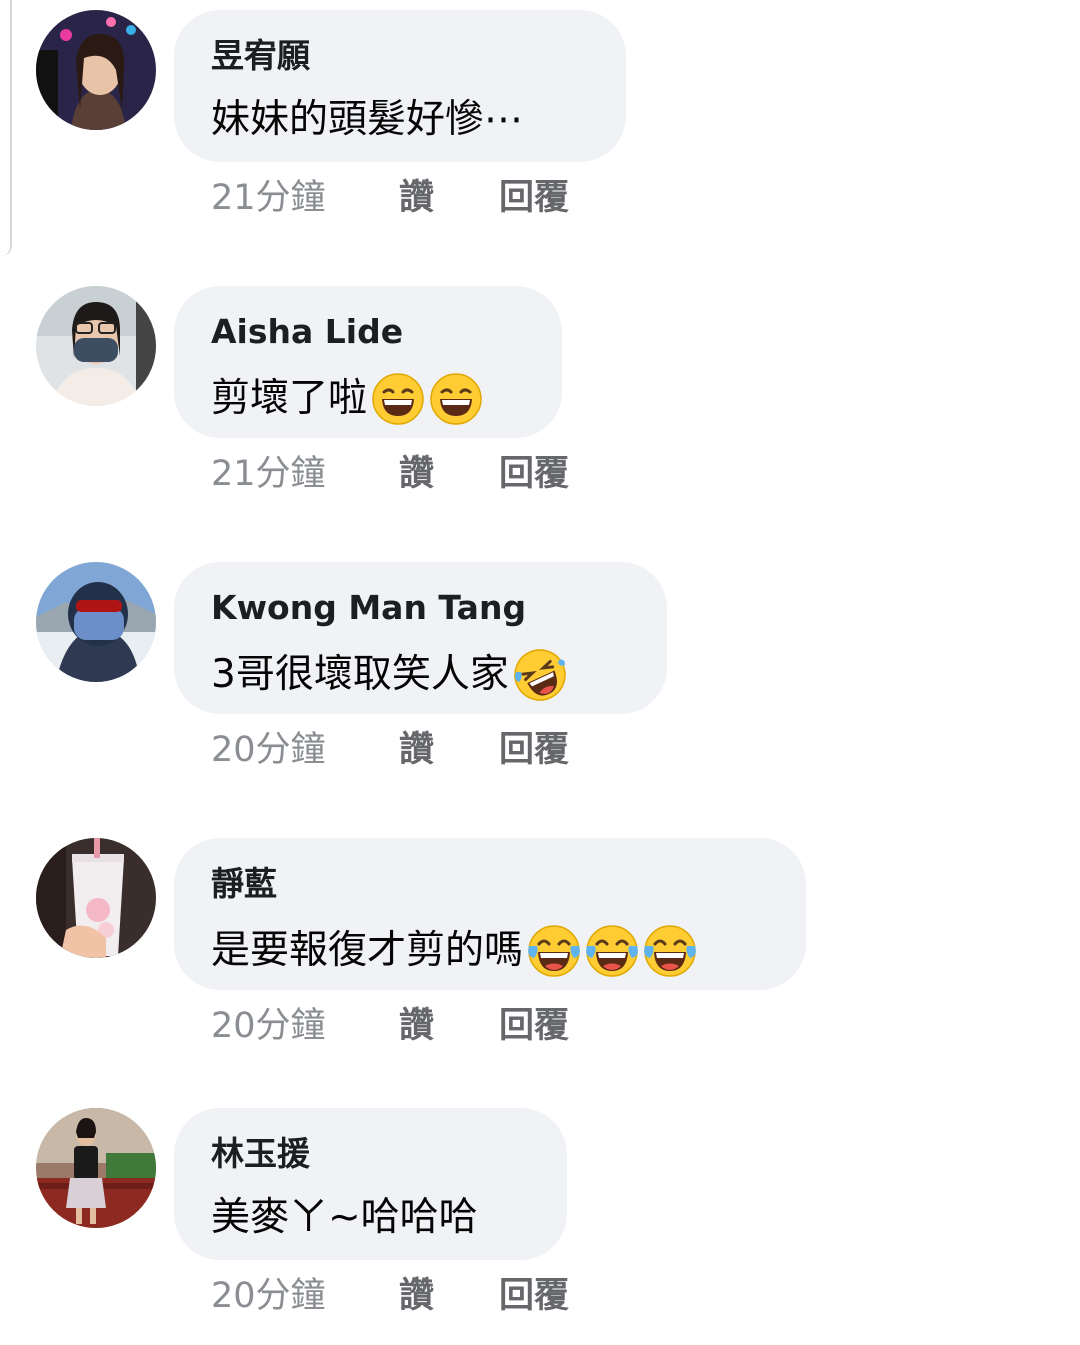 The width and height of the screenshot is (1080, 1345). I want to click on comment-text-content: 美麥ㄚ~哈哈哈, so click(344, 1217).